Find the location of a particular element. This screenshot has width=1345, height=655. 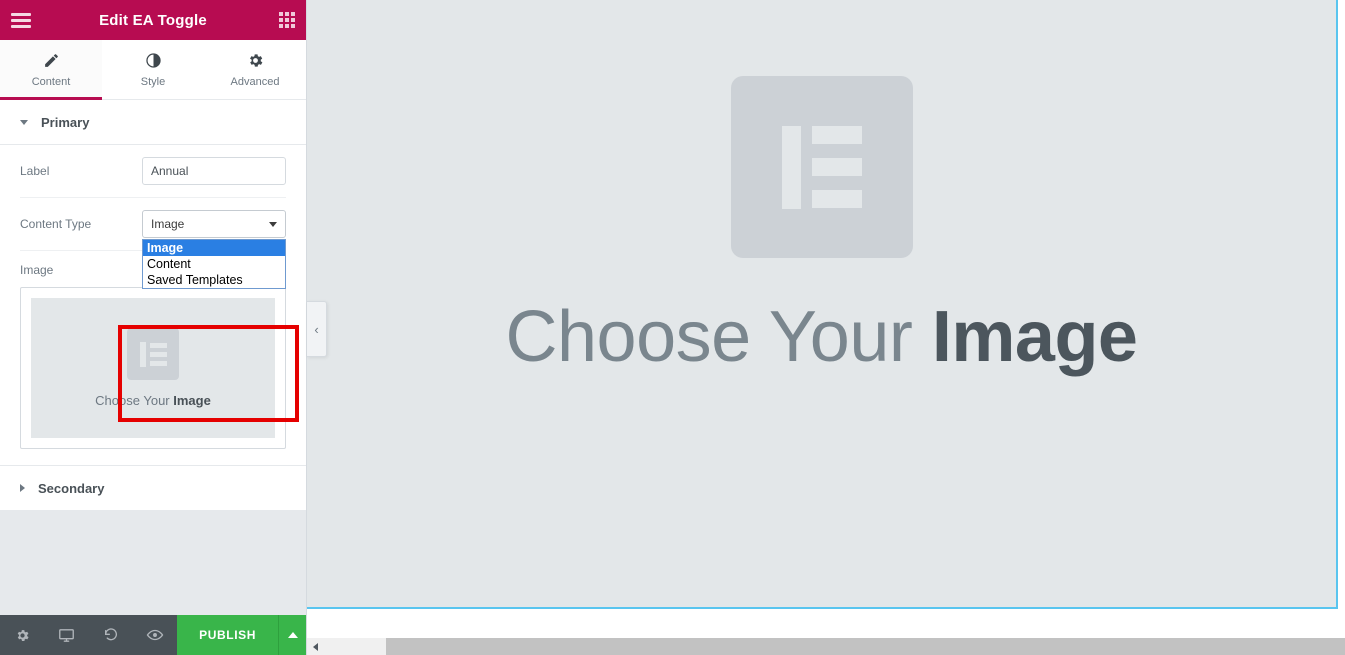

content-type-option-content: Content is located at coordinates (214, 264).